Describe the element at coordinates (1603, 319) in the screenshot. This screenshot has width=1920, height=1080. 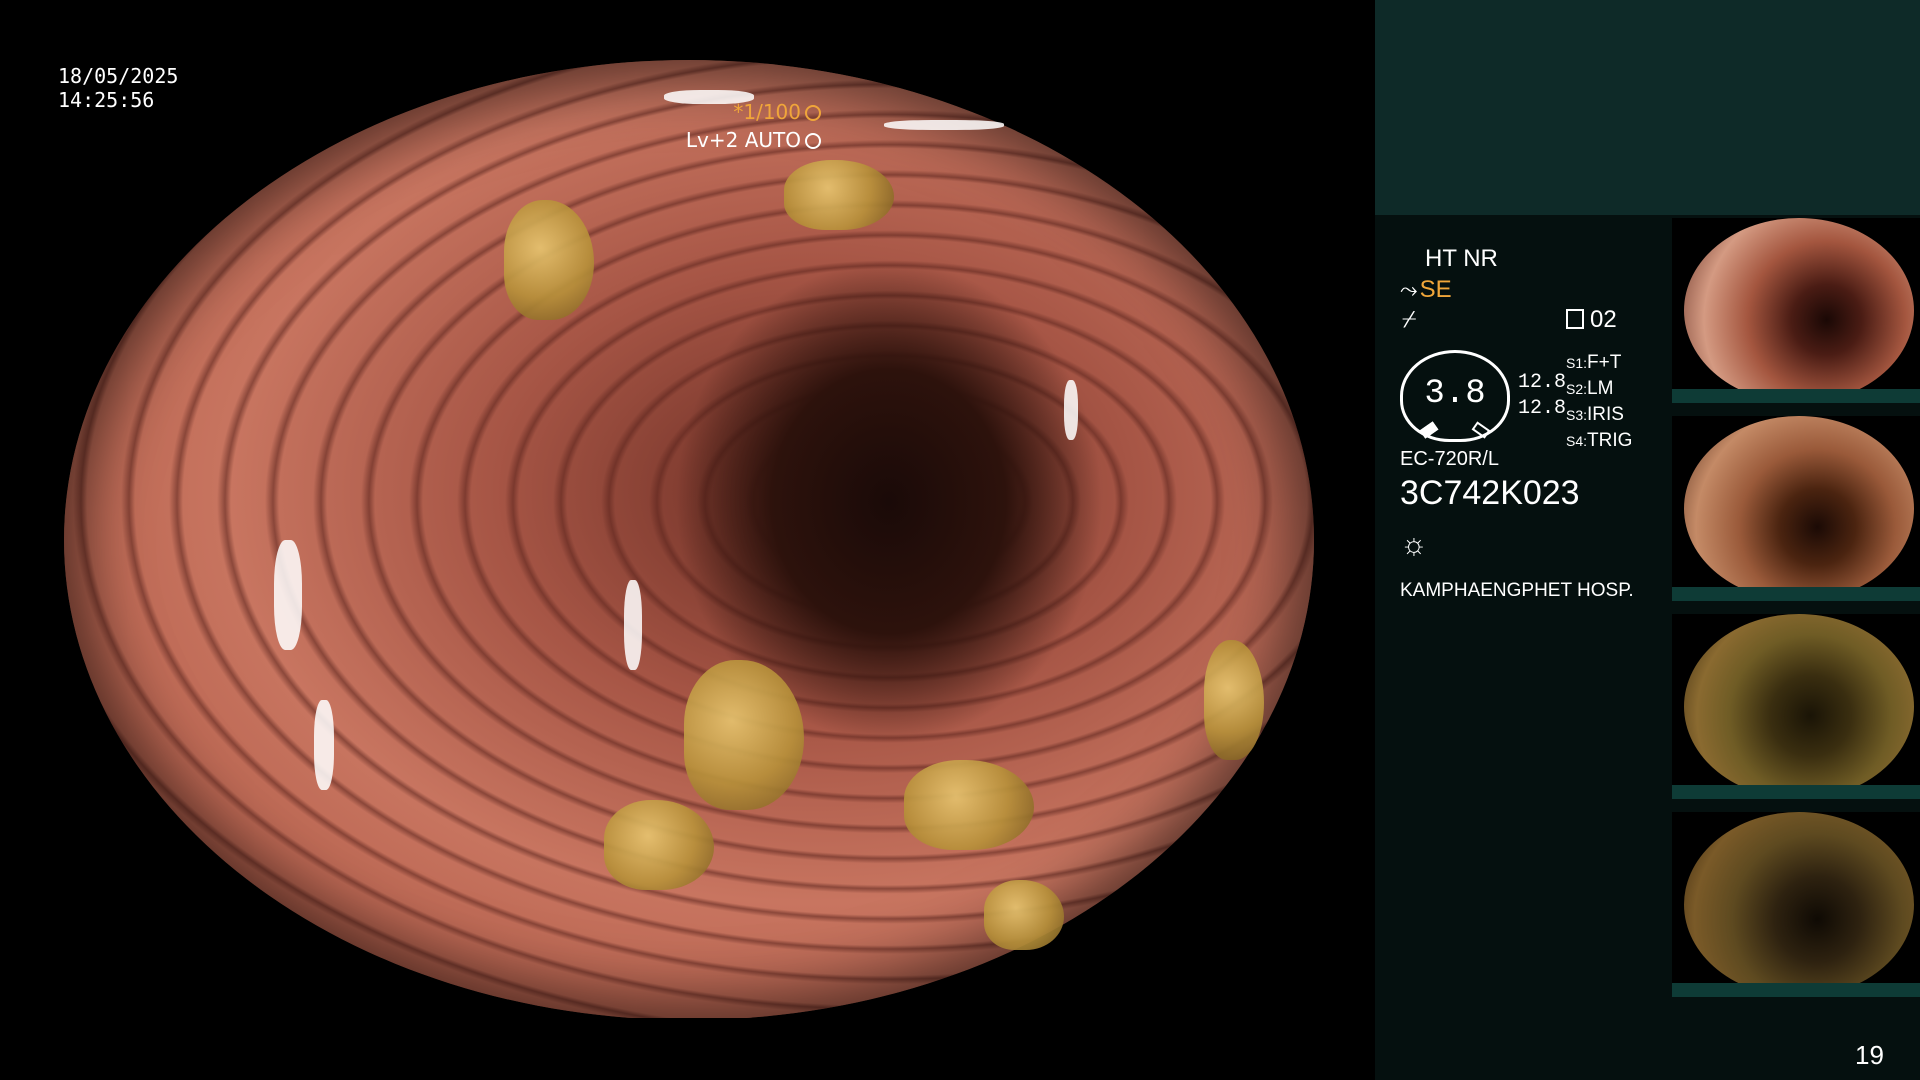
I see `channel-value: 02` at that location.